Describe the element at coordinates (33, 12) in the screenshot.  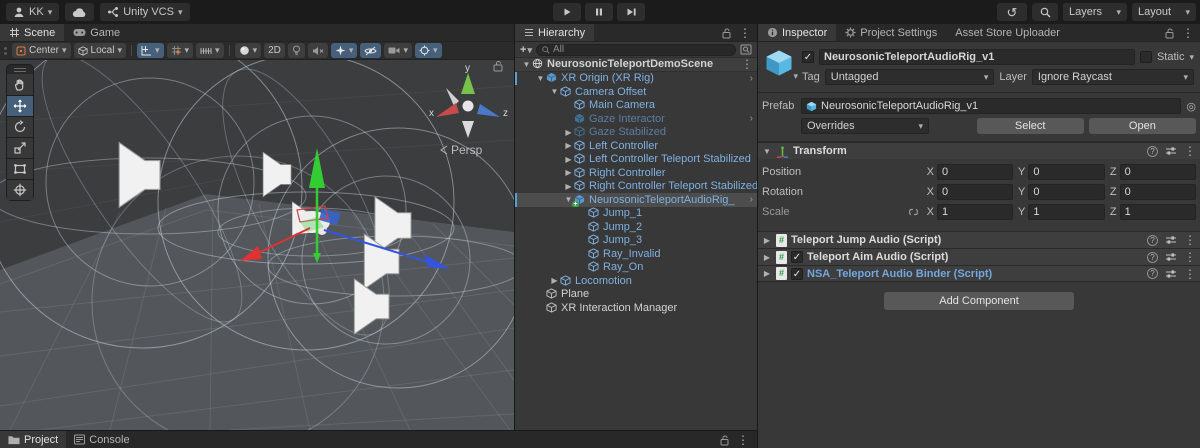
I see `account-button: KK` at that location.